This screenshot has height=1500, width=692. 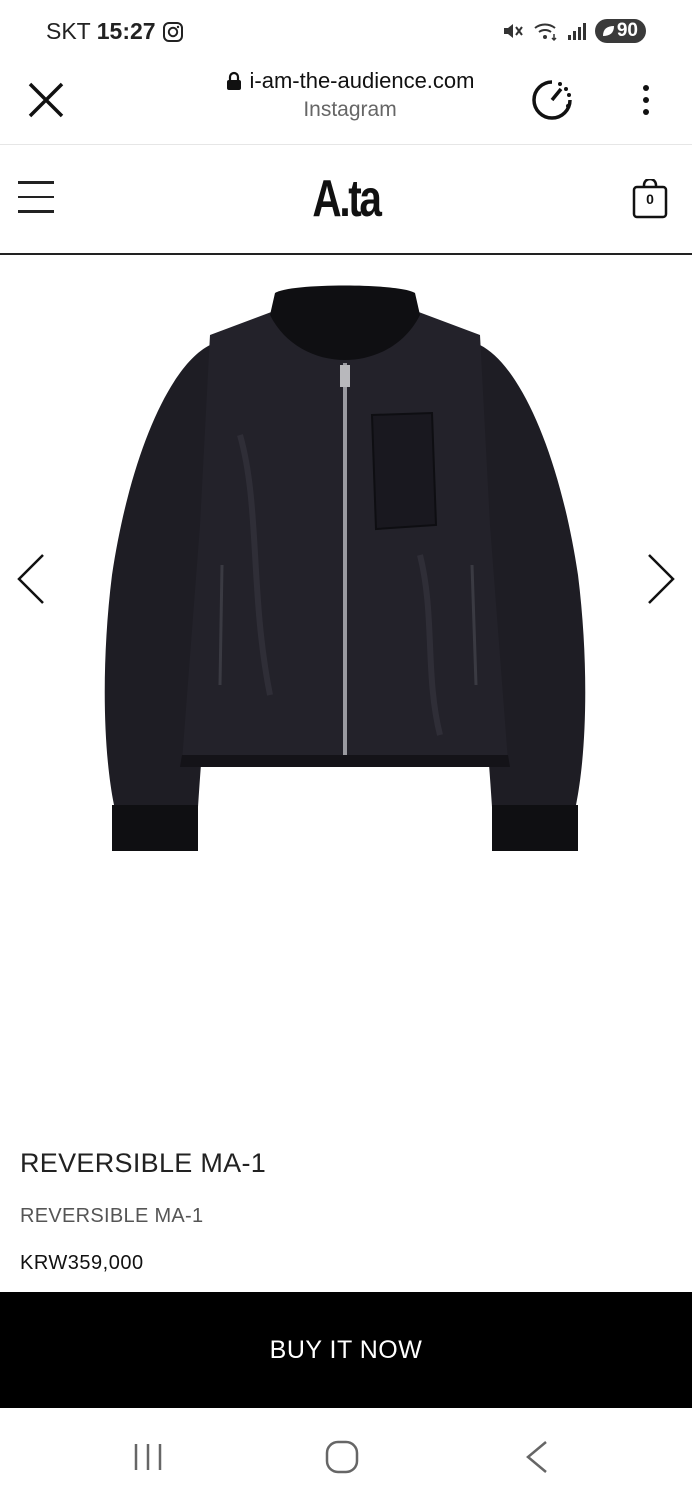 I want to click on wifi-icon, so click(x=545, y=32).